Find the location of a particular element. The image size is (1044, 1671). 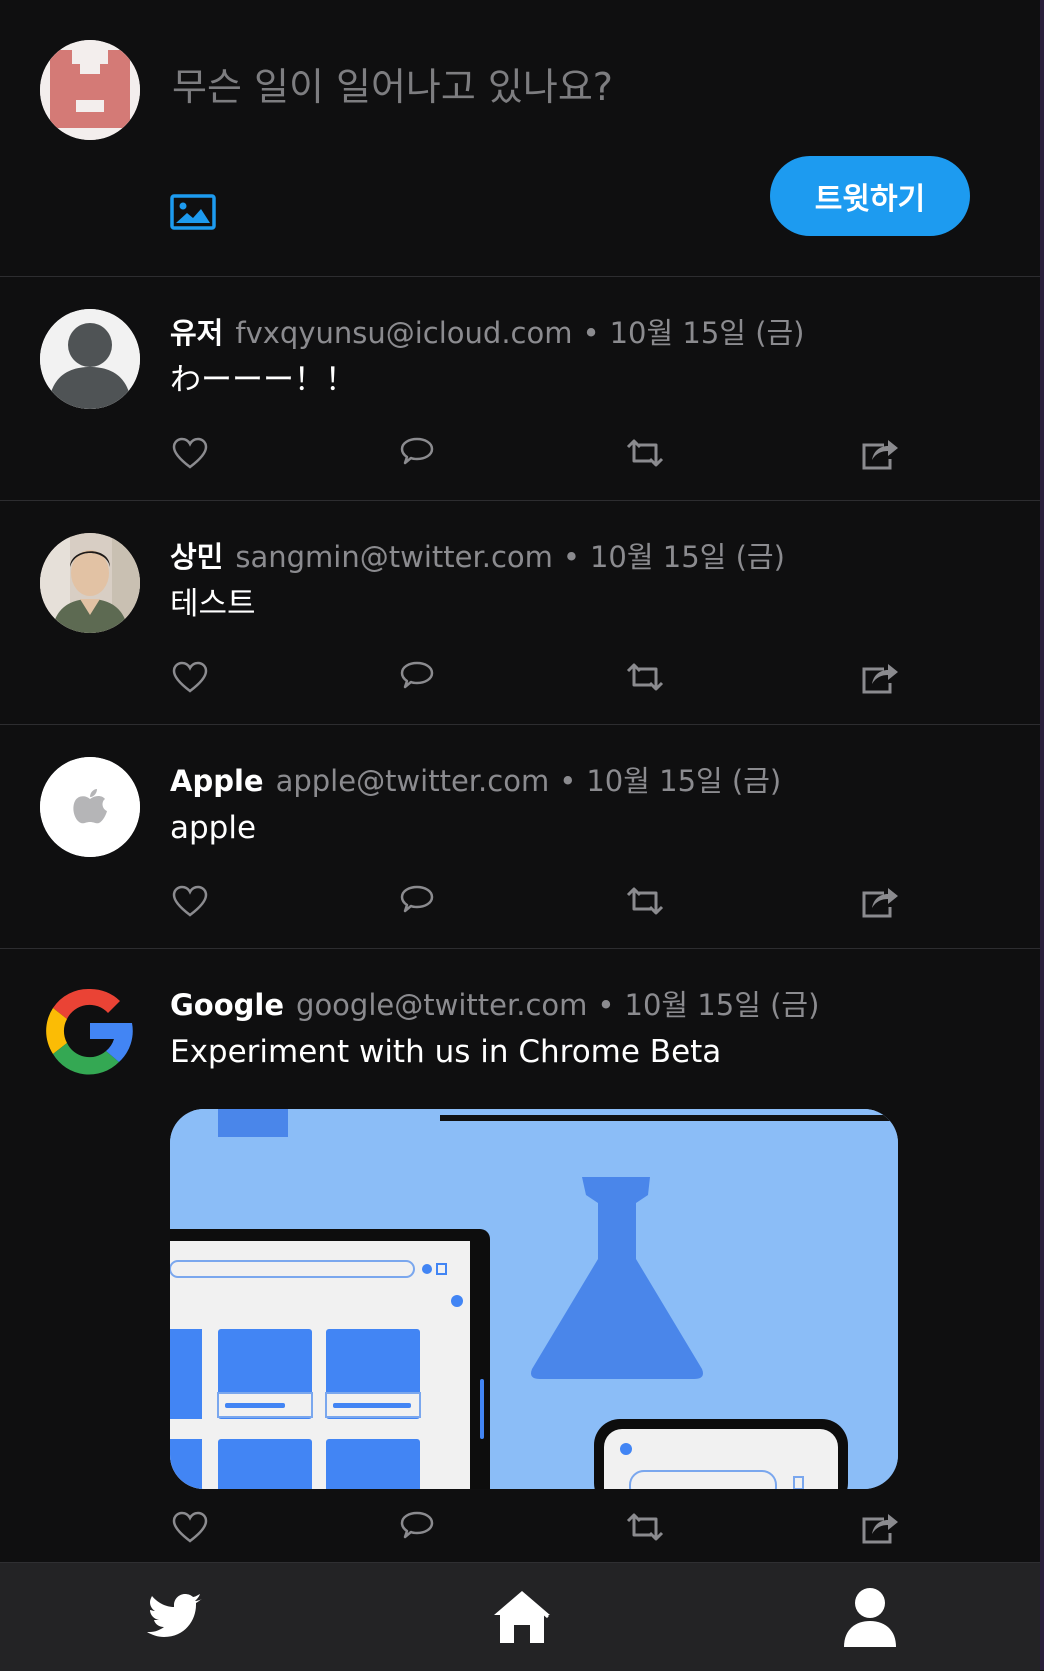

twitter-bird-icon is located at coordinates (174, 1615).